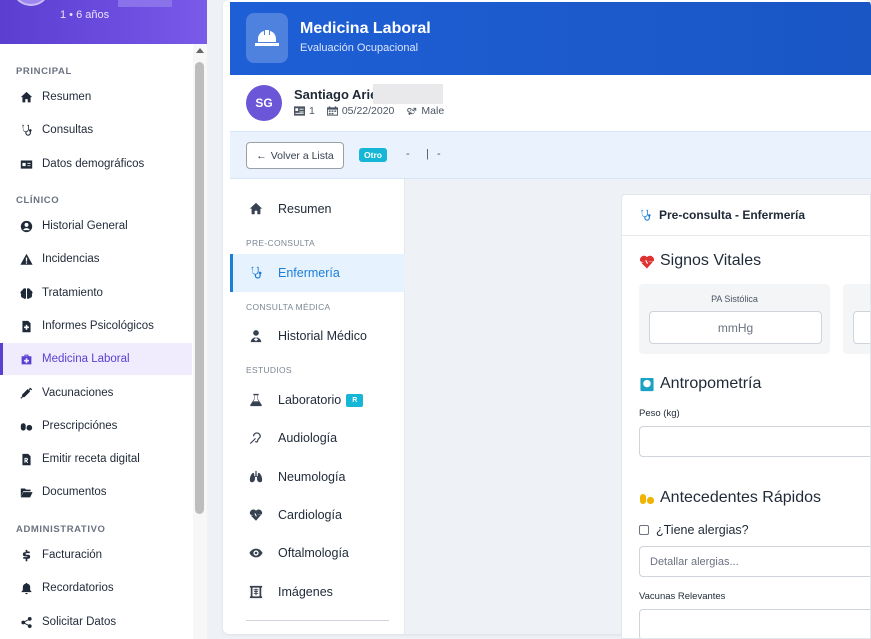 This screenshot has width=871, height=639. What do you see at coordinates (439, 154) in the screenshot?
I see `info-placeholder-2: -` at bounding box center [439, 154].